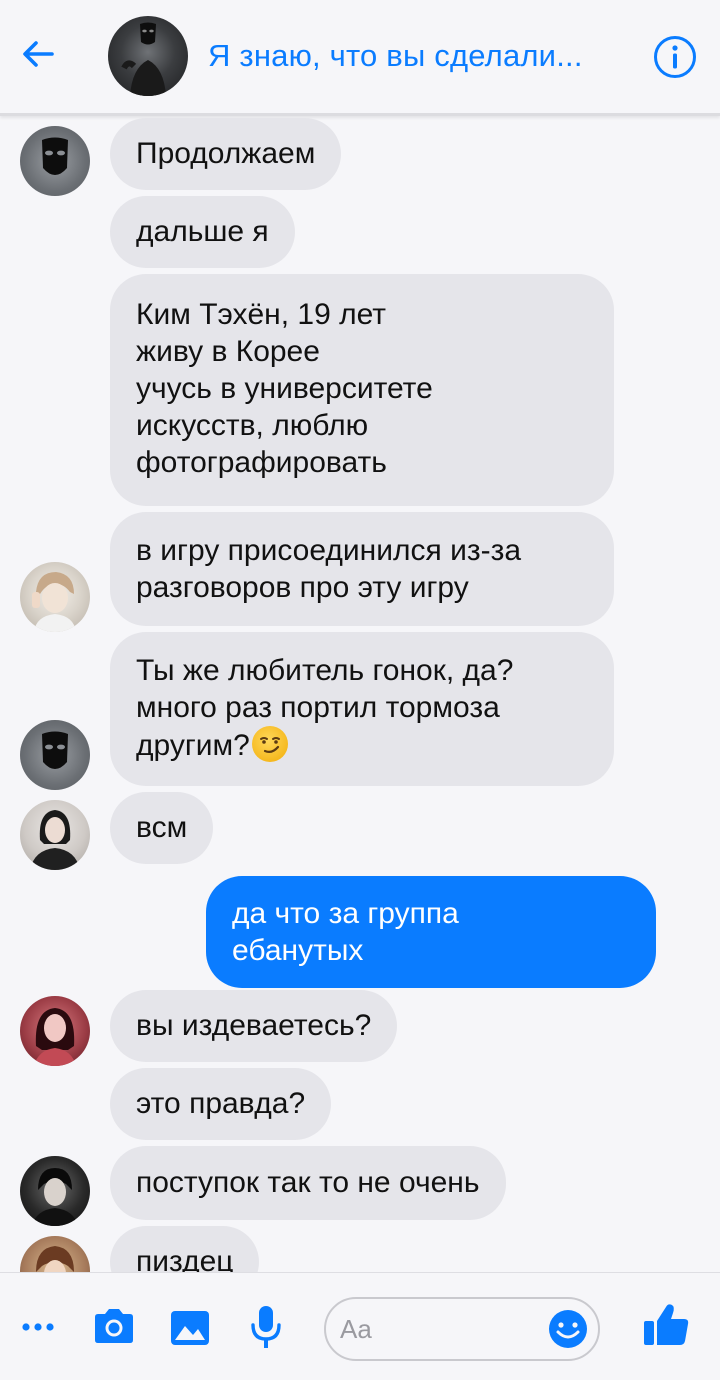 The width and height of the screenshot is (720, 1380). I want to click on message-bubble: вы издеваетесь?, so click(254, 1026).